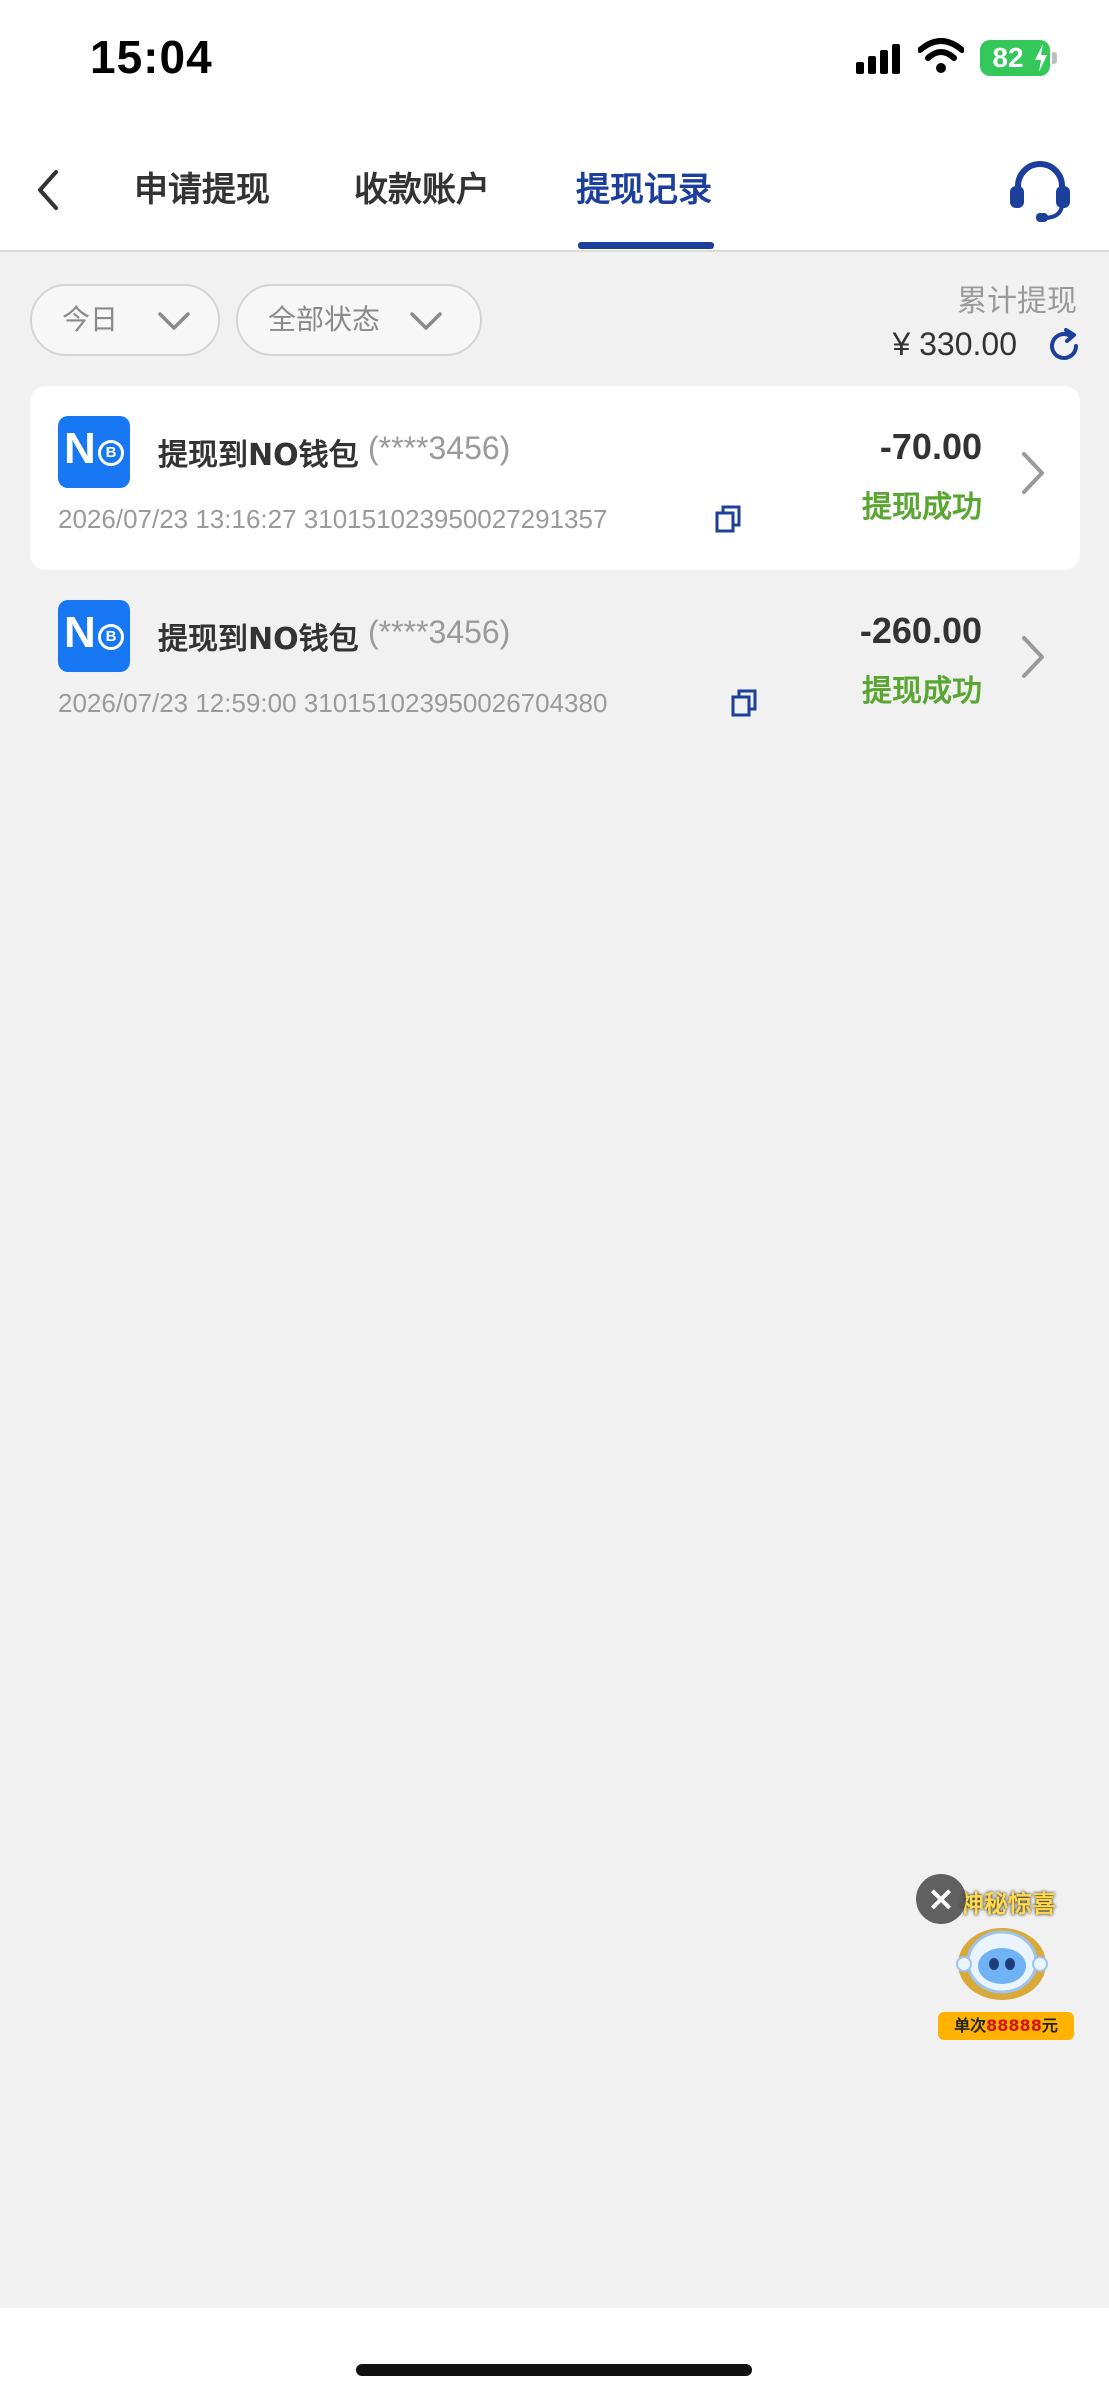  I want to click on bottom-safe-area, so click(554, 2354).